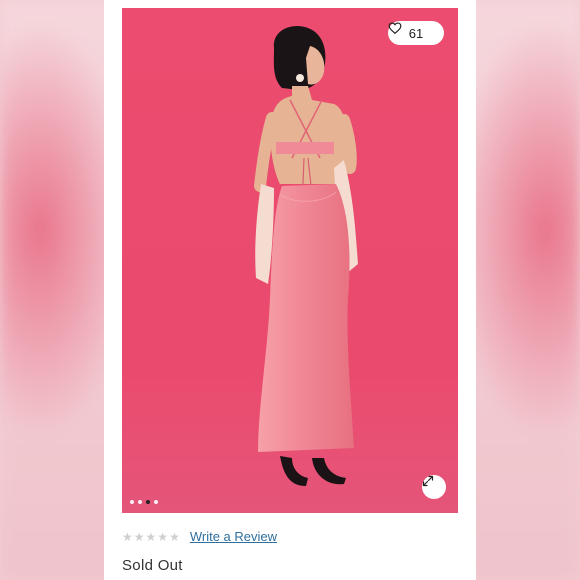 This screenshot has height=580, width=580. What do you see at coordinates (233, 536) in the screenshot?
I see `write-review-link: Write a Review` at bounding box center [233, 536].